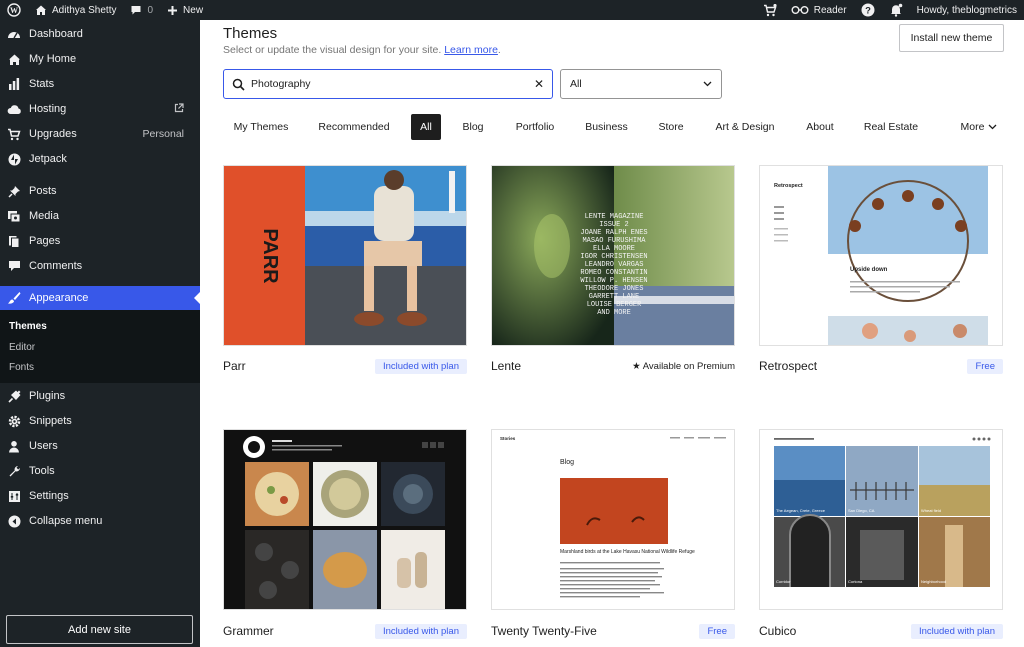 The image size is (1024, 647). Describe the element at coordinates (14, 298) in the screenshot. I see `brush-icon` at that location.